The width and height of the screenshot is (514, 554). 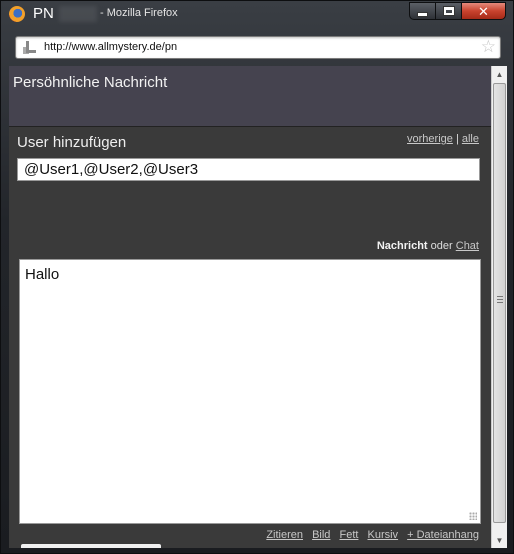 I want to click on user-links: vorherige | alle, so click(x=443, y=139).